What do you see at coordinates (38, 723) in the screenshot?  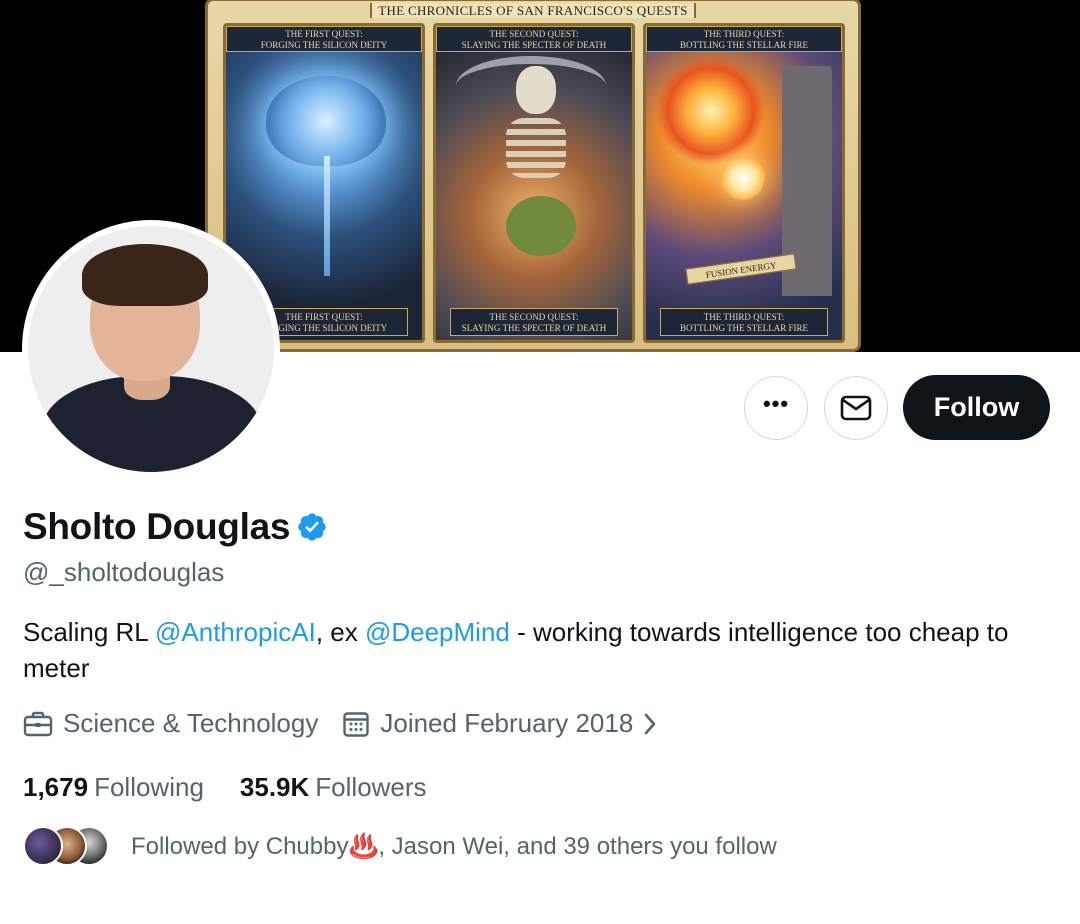 I see `briefcase-icon` at bounding box center [38, 723].